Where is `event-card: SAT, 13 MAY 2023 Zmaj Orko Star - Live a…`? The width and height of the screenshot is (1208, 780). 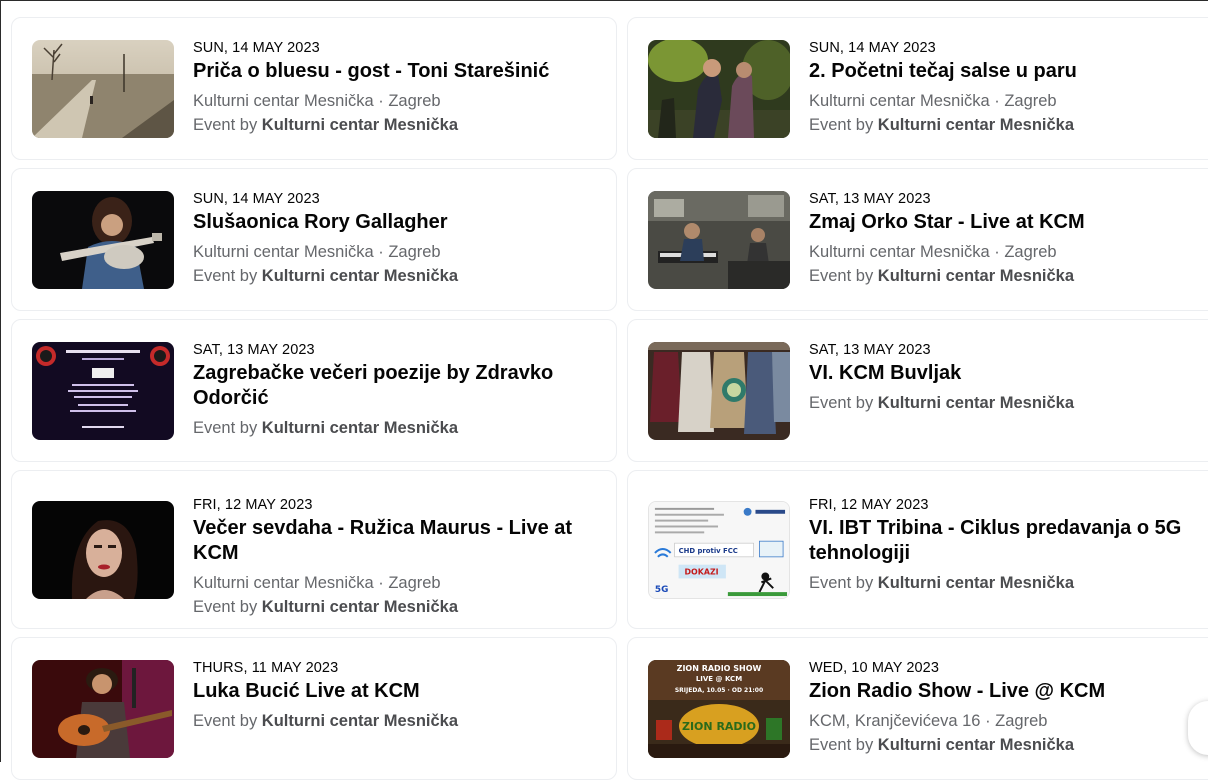 event-card: SAT, 13 MAY 2023 Zmaj Orko Star - Live a… is located at coordinates (917, 239).